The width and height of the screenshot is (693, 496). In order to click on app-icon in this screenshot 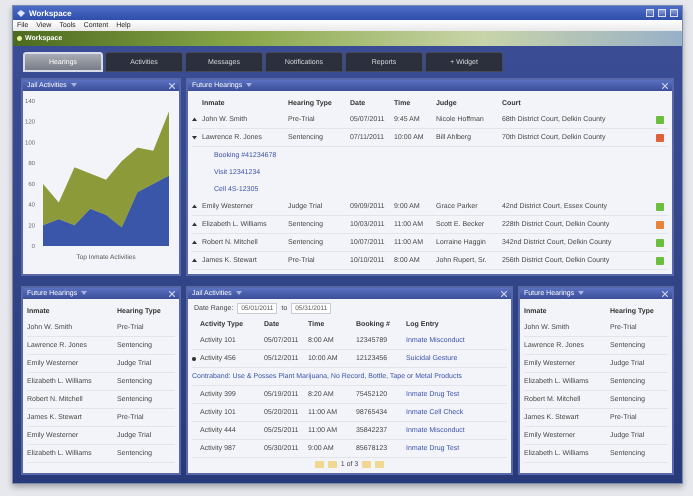, I will do `click(21, 13)`.